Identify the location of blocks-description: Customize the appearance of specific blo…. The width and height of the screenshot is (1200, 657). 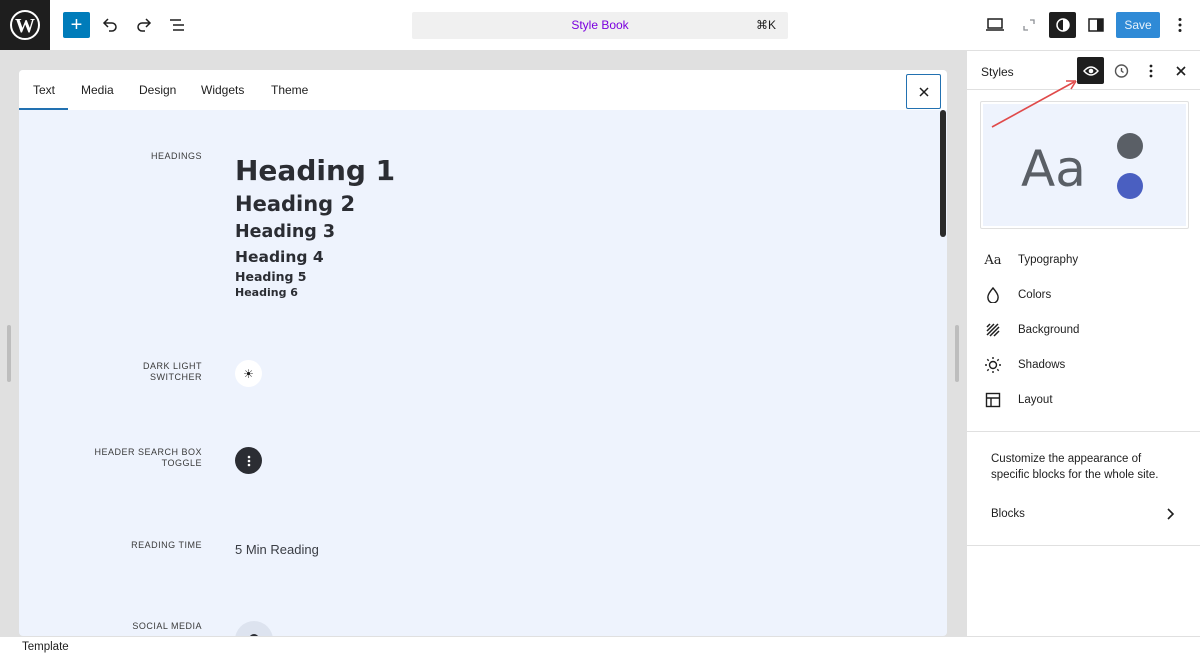
(1075, 467).